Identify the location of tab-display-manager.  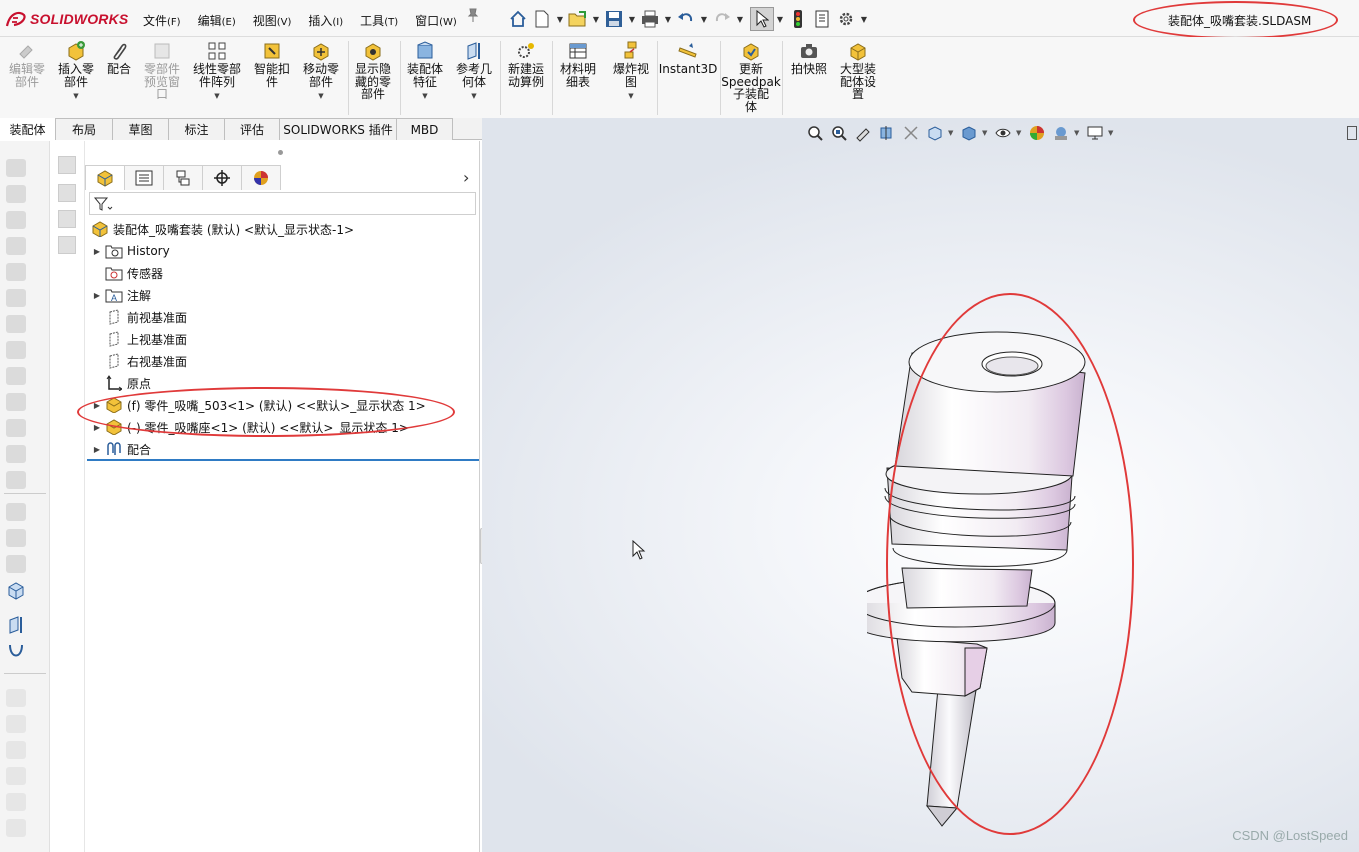
(261, 177).